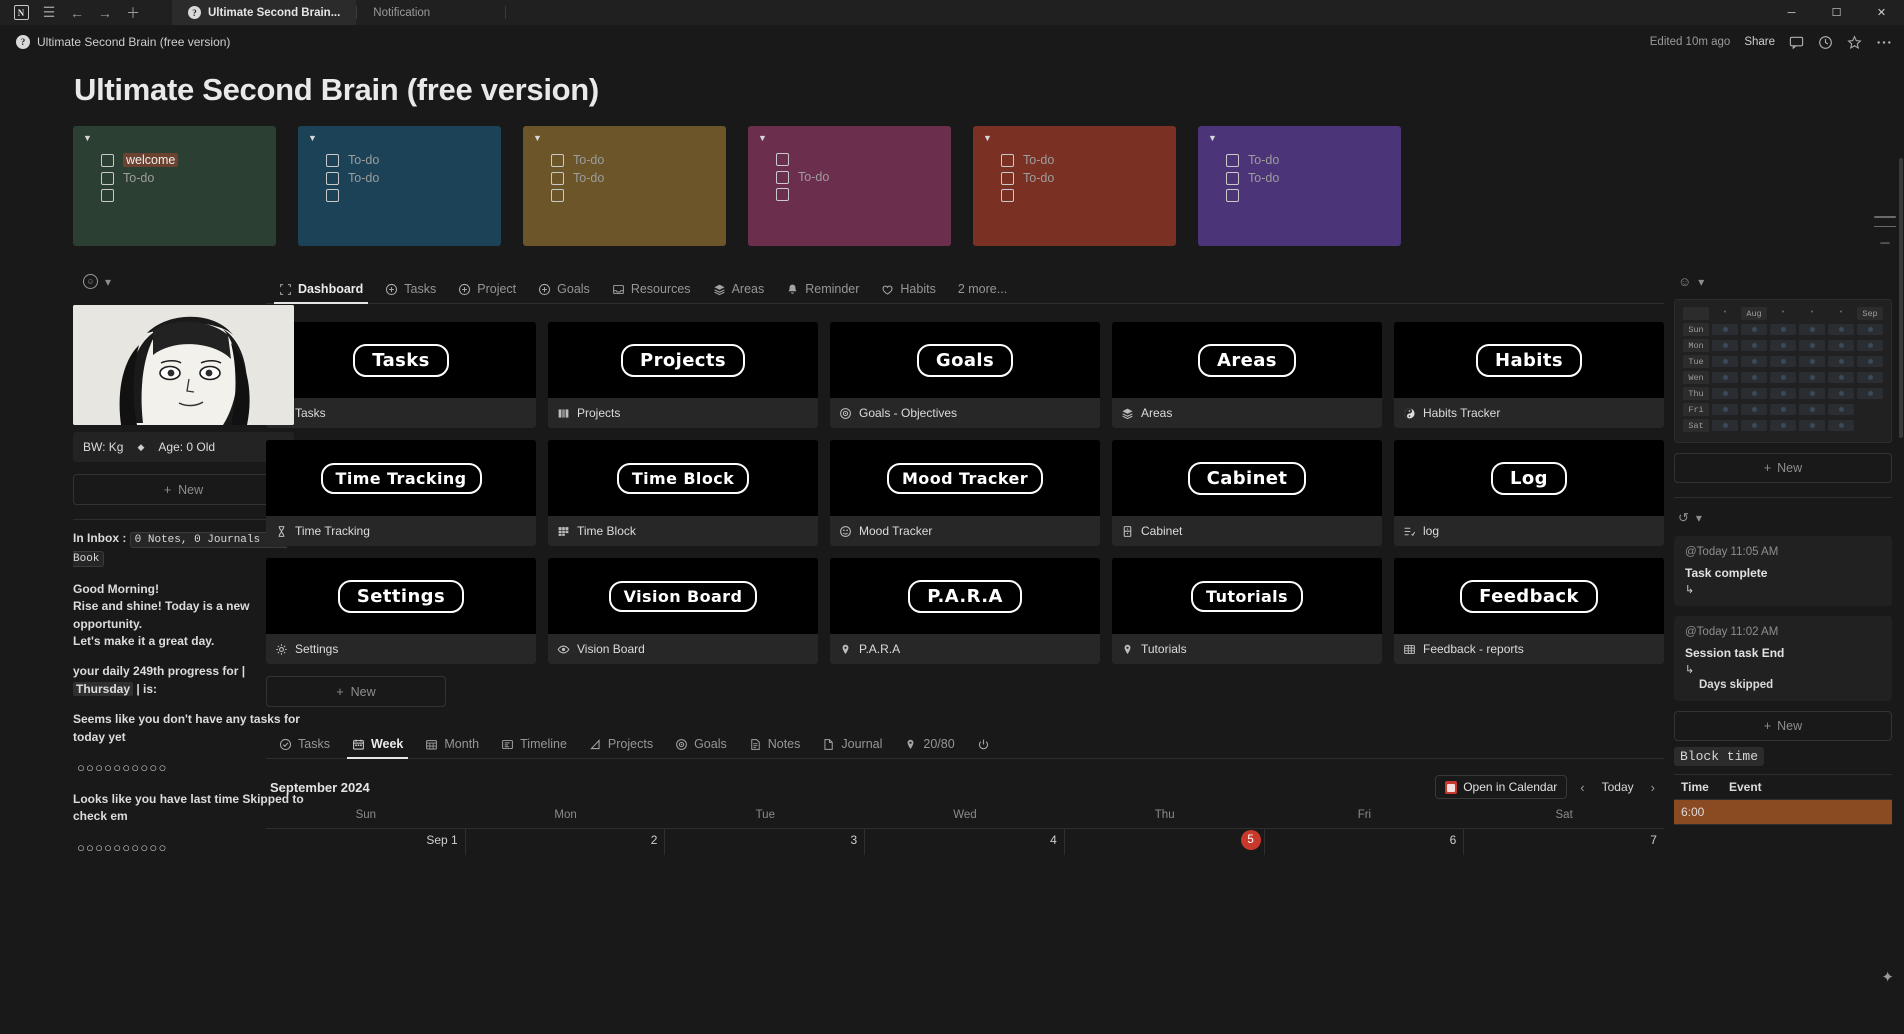 The image size is (1904, 1034). Describe the element at coordinates (765, 842) in the screenshot. I see `calendar-day-cell: 3` at that location.